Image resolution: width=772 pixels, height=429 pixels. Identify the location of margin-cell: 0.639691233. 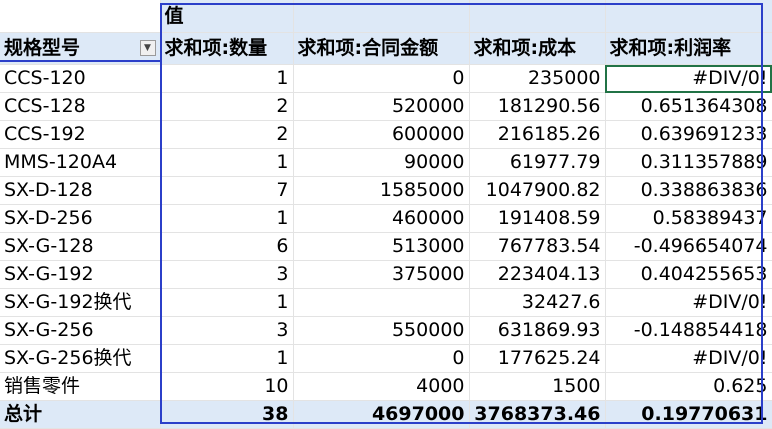
(688, 134).